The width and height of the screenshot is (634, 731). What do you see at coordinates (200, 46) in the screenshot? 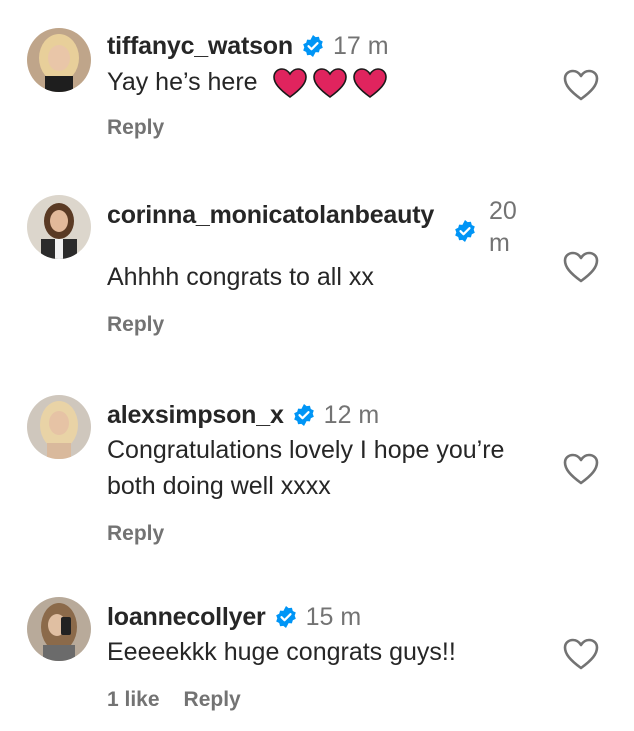
I see `username: tiffanyc_watson` at bounding box center [200, 46].